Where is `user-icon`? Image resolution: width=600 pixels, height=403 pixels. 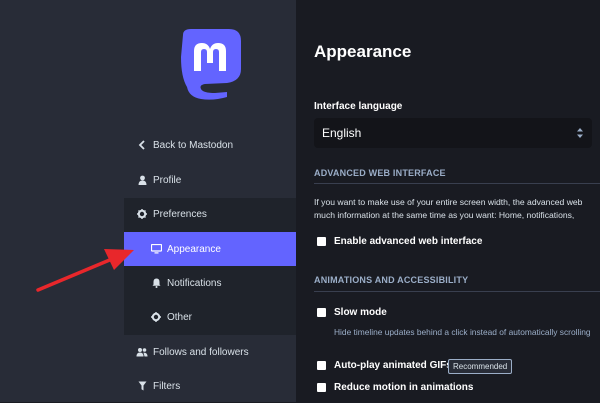 user-icon is located at coordinates (142, 180).